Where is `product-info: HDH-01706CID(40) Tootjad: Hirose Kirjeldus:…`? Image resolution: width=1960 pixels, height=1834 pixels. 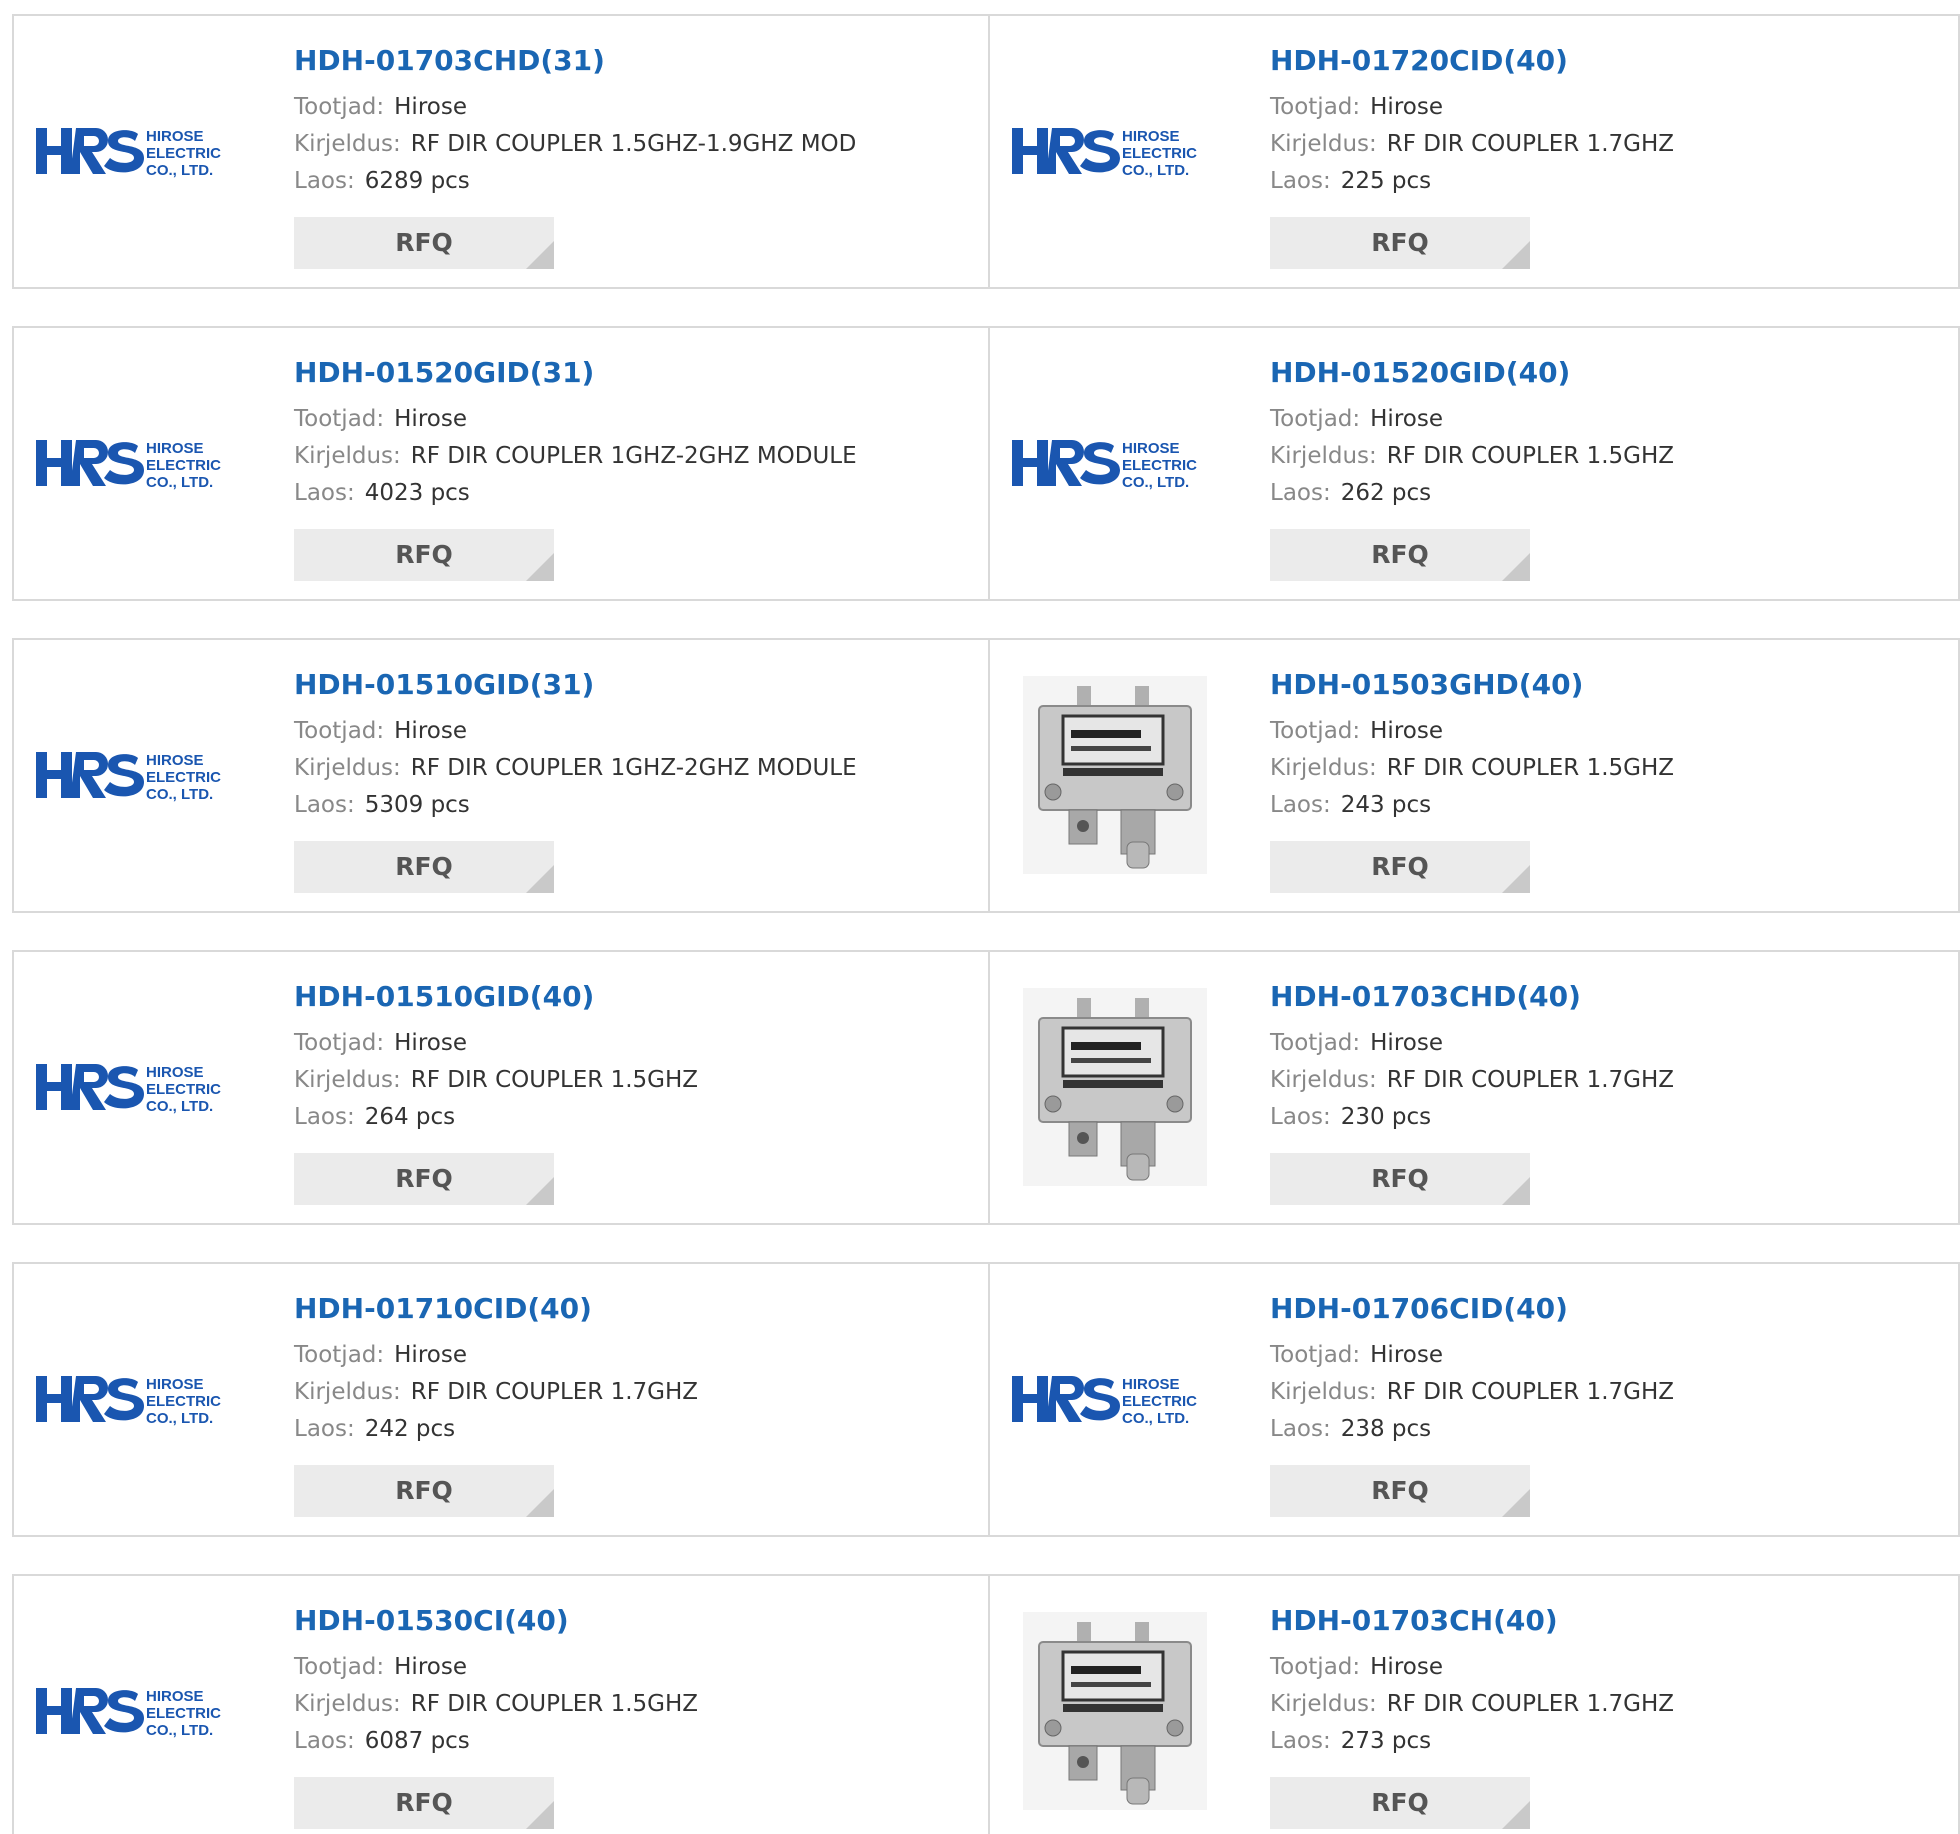 product-info: HDH-01706CID(40) Tootjad: Hirose Kirjeldus:… is located at coordinates (1472, 1370).